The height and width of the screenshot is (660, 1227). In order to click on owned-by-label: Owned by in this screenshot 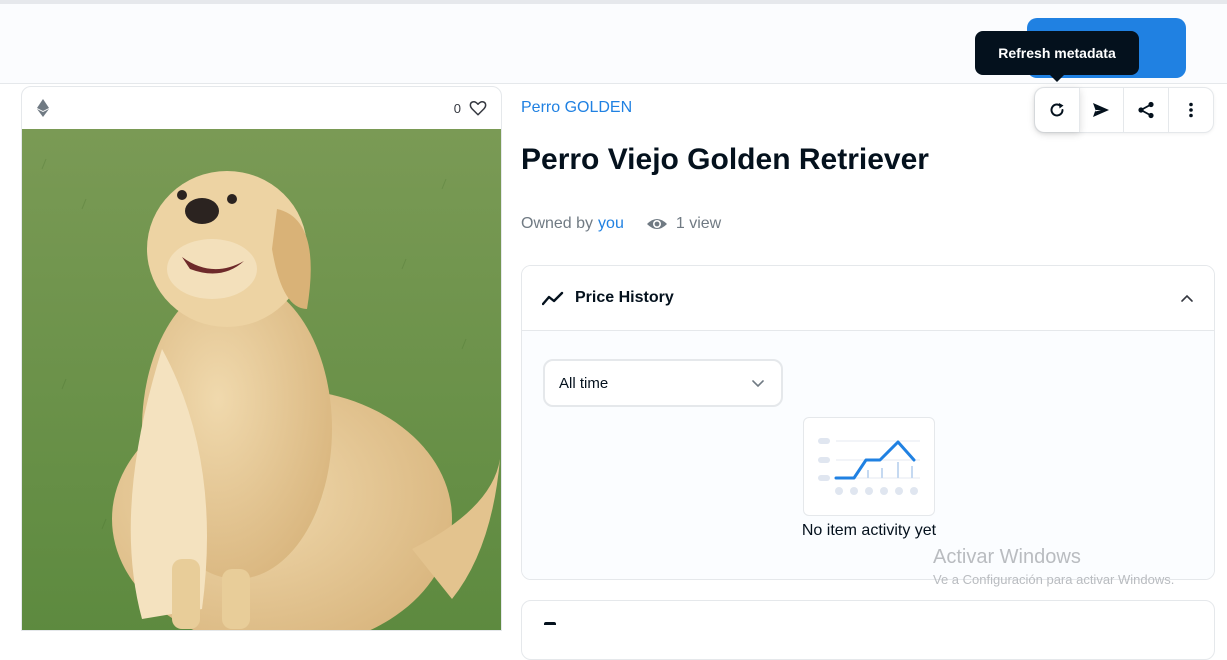, I will do `click(557, 223)`.